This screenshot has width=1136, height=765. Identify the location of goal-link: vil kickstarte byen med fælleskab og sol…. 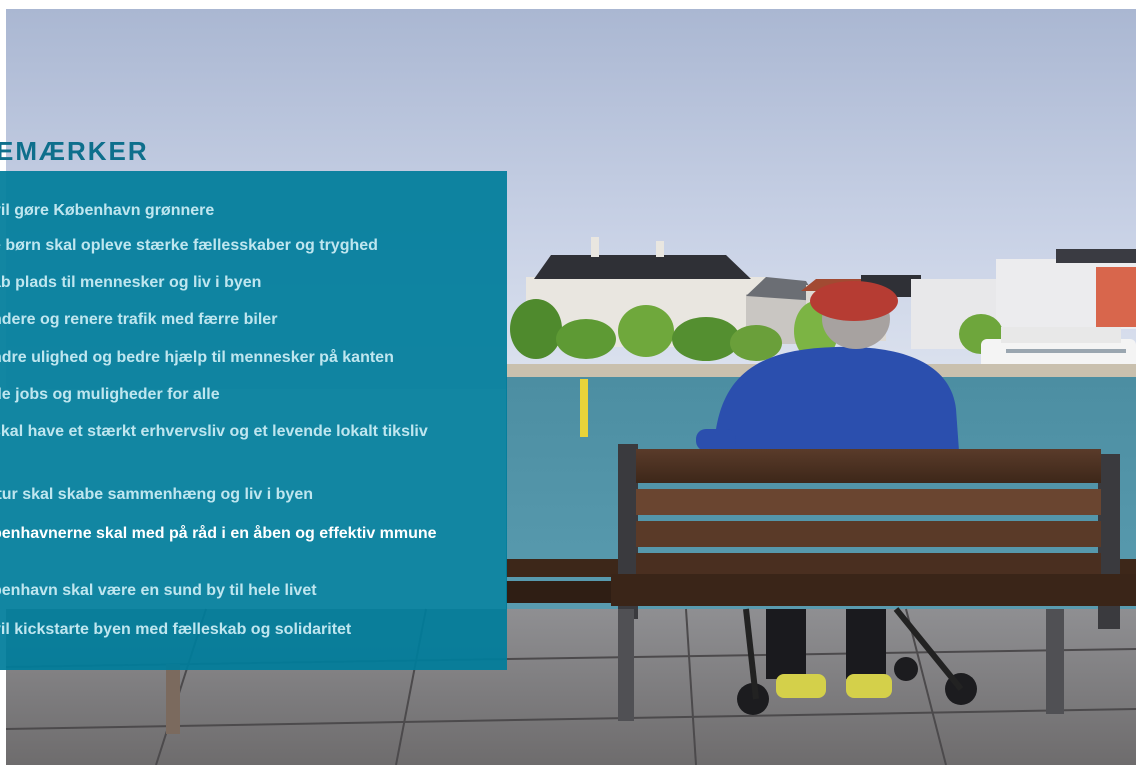
(246, 629).